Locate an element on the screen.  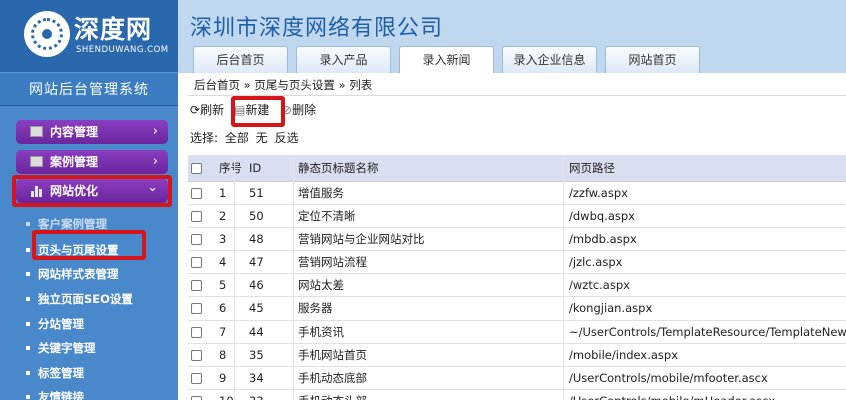
row-id: 47 is located at coordinates (256, 262).